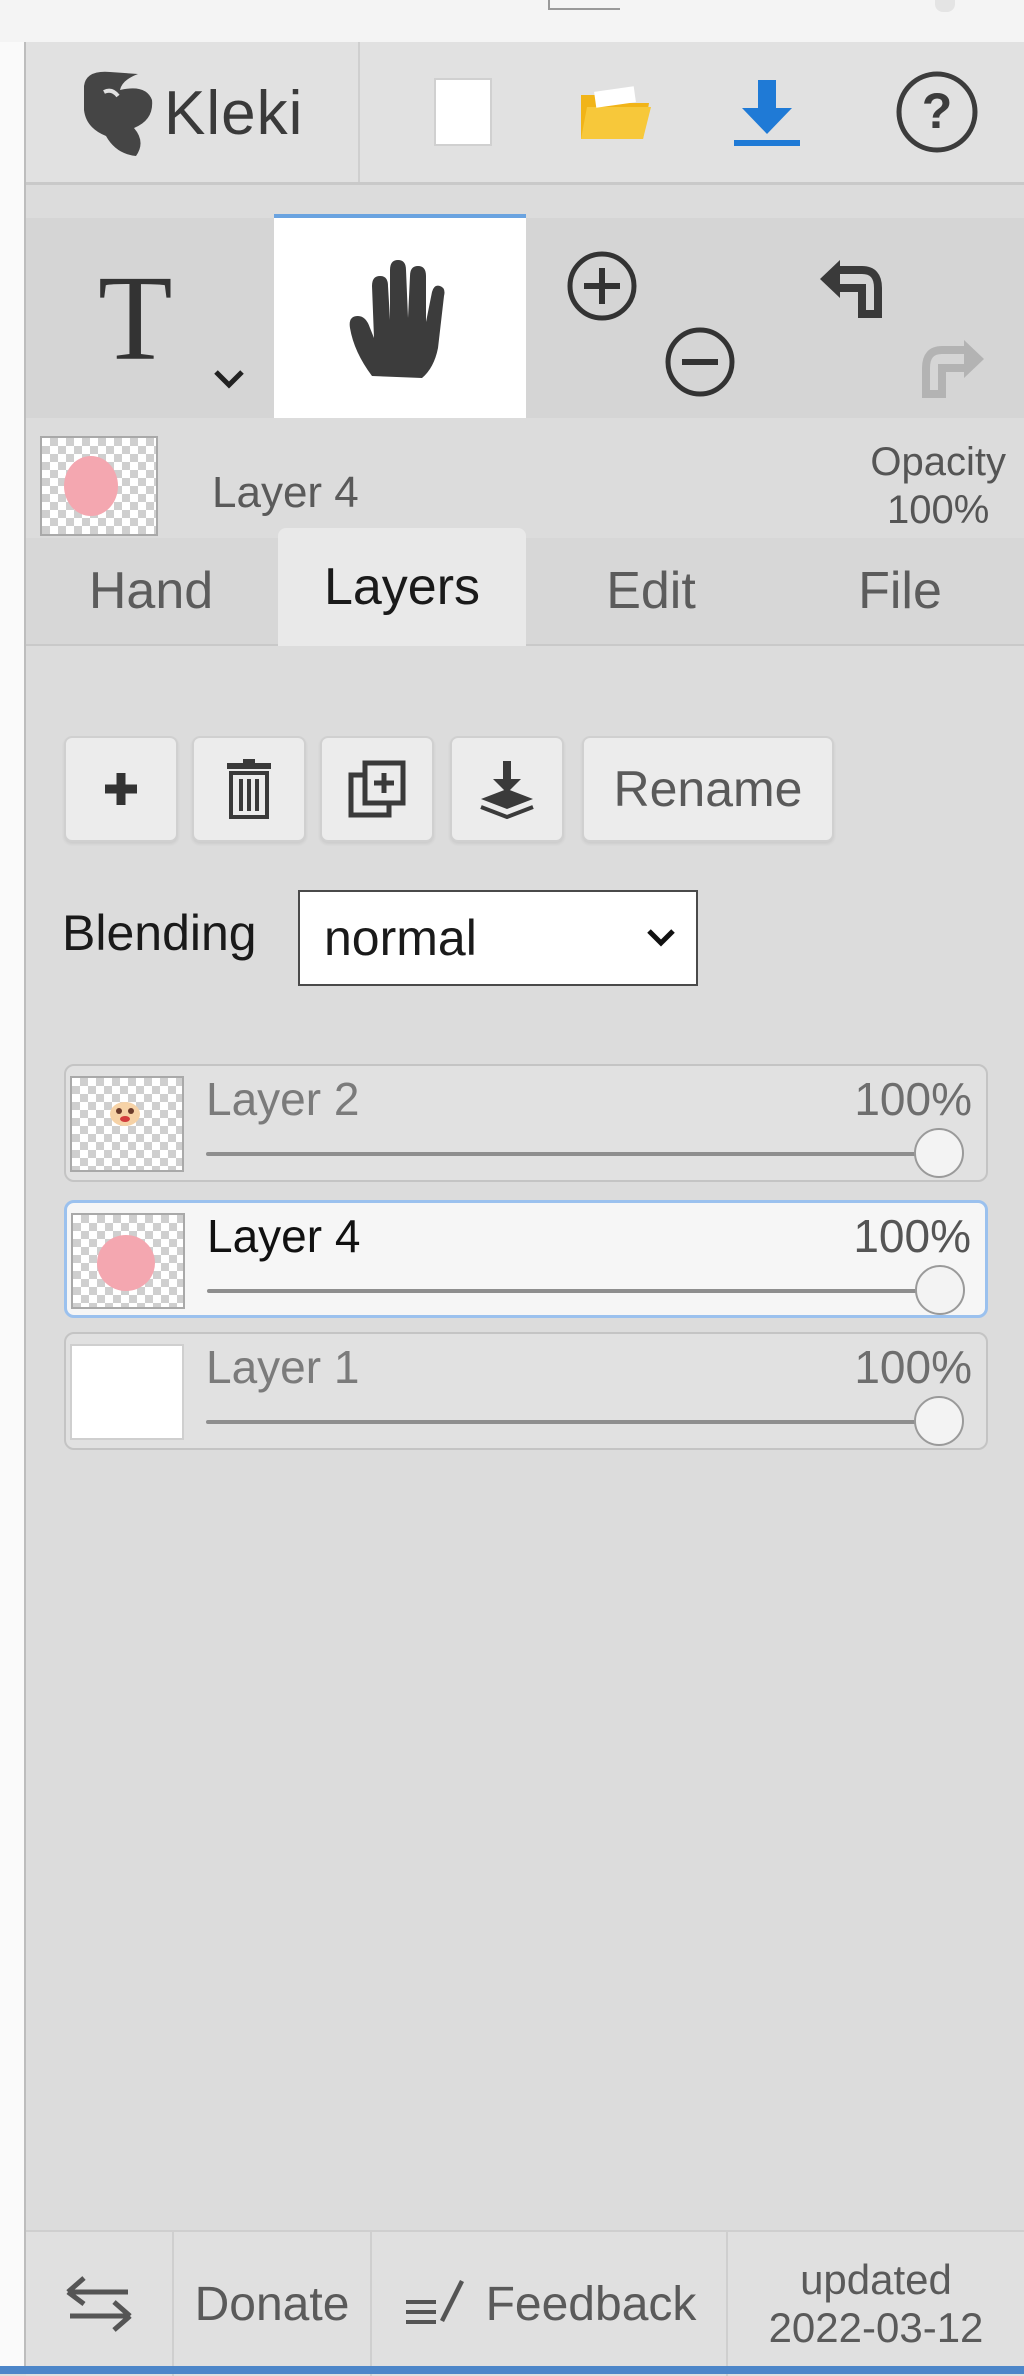  I want to click on bottom-accent-line, so click(512, 2370).